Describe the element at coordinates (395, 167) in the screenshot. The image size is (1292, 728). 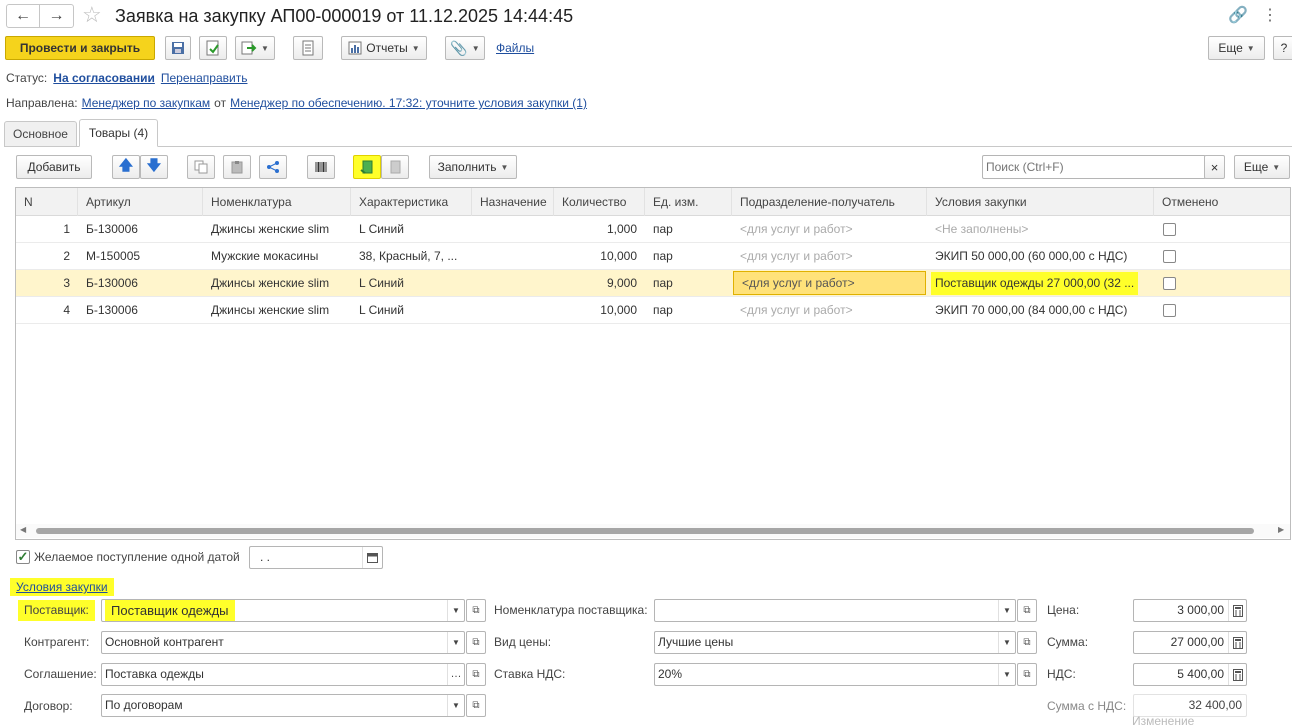
I see `conditions-clear-button` at that location.